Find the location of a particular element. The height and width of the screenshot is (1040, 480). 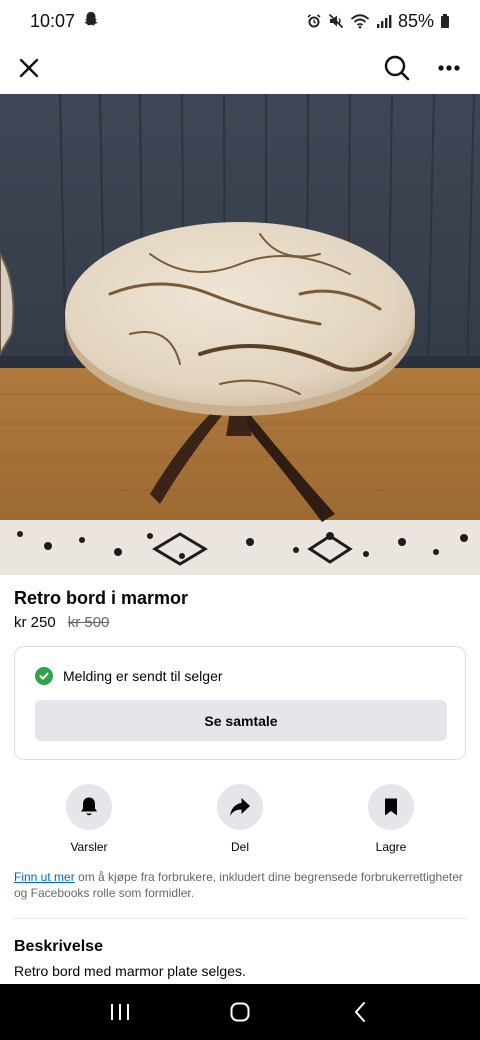

battery-icon is located at coordinates (445, 21).